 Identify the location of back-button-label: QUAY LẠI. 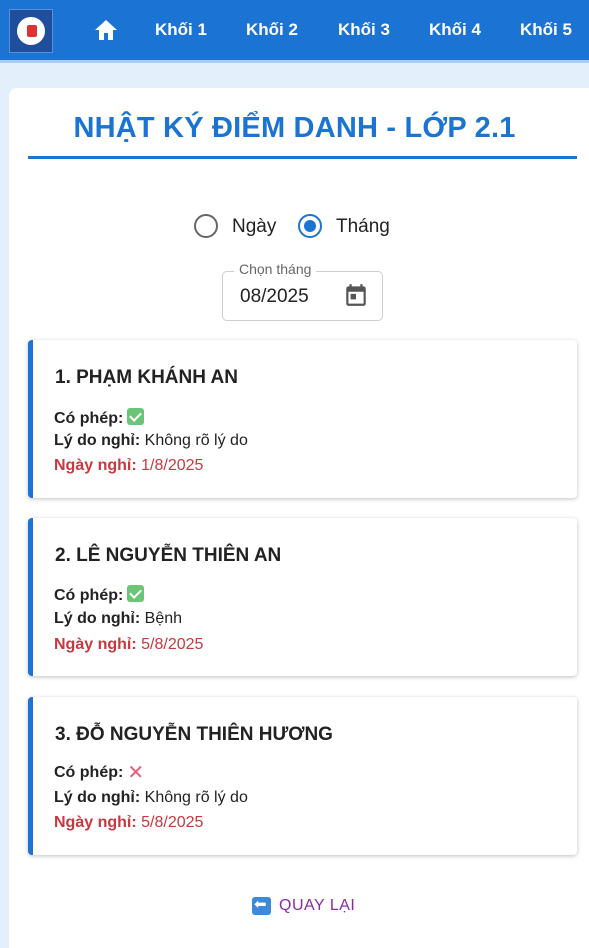
(317, 905).